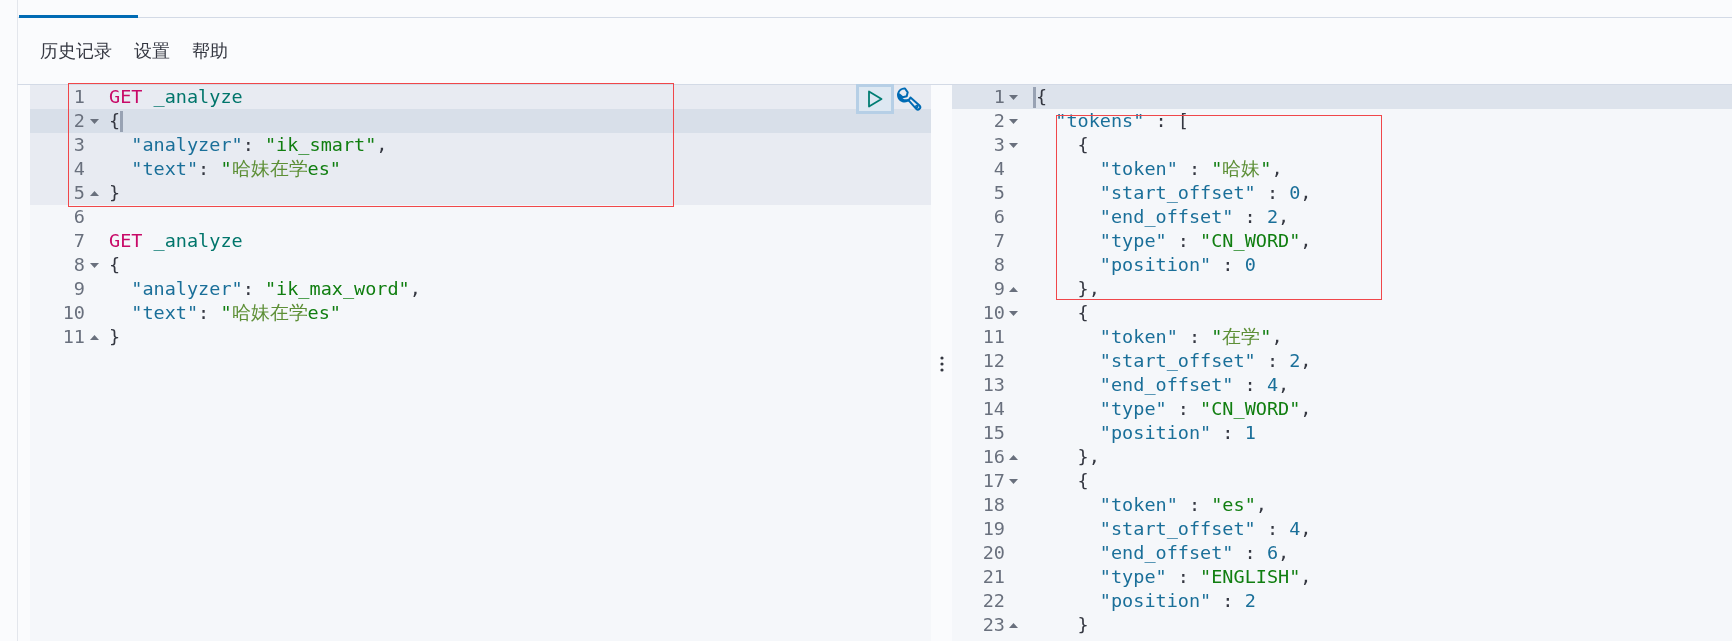  Describe the element at coordinates (909, 99) in the screenshot. I see `wrench-icon` at that location.